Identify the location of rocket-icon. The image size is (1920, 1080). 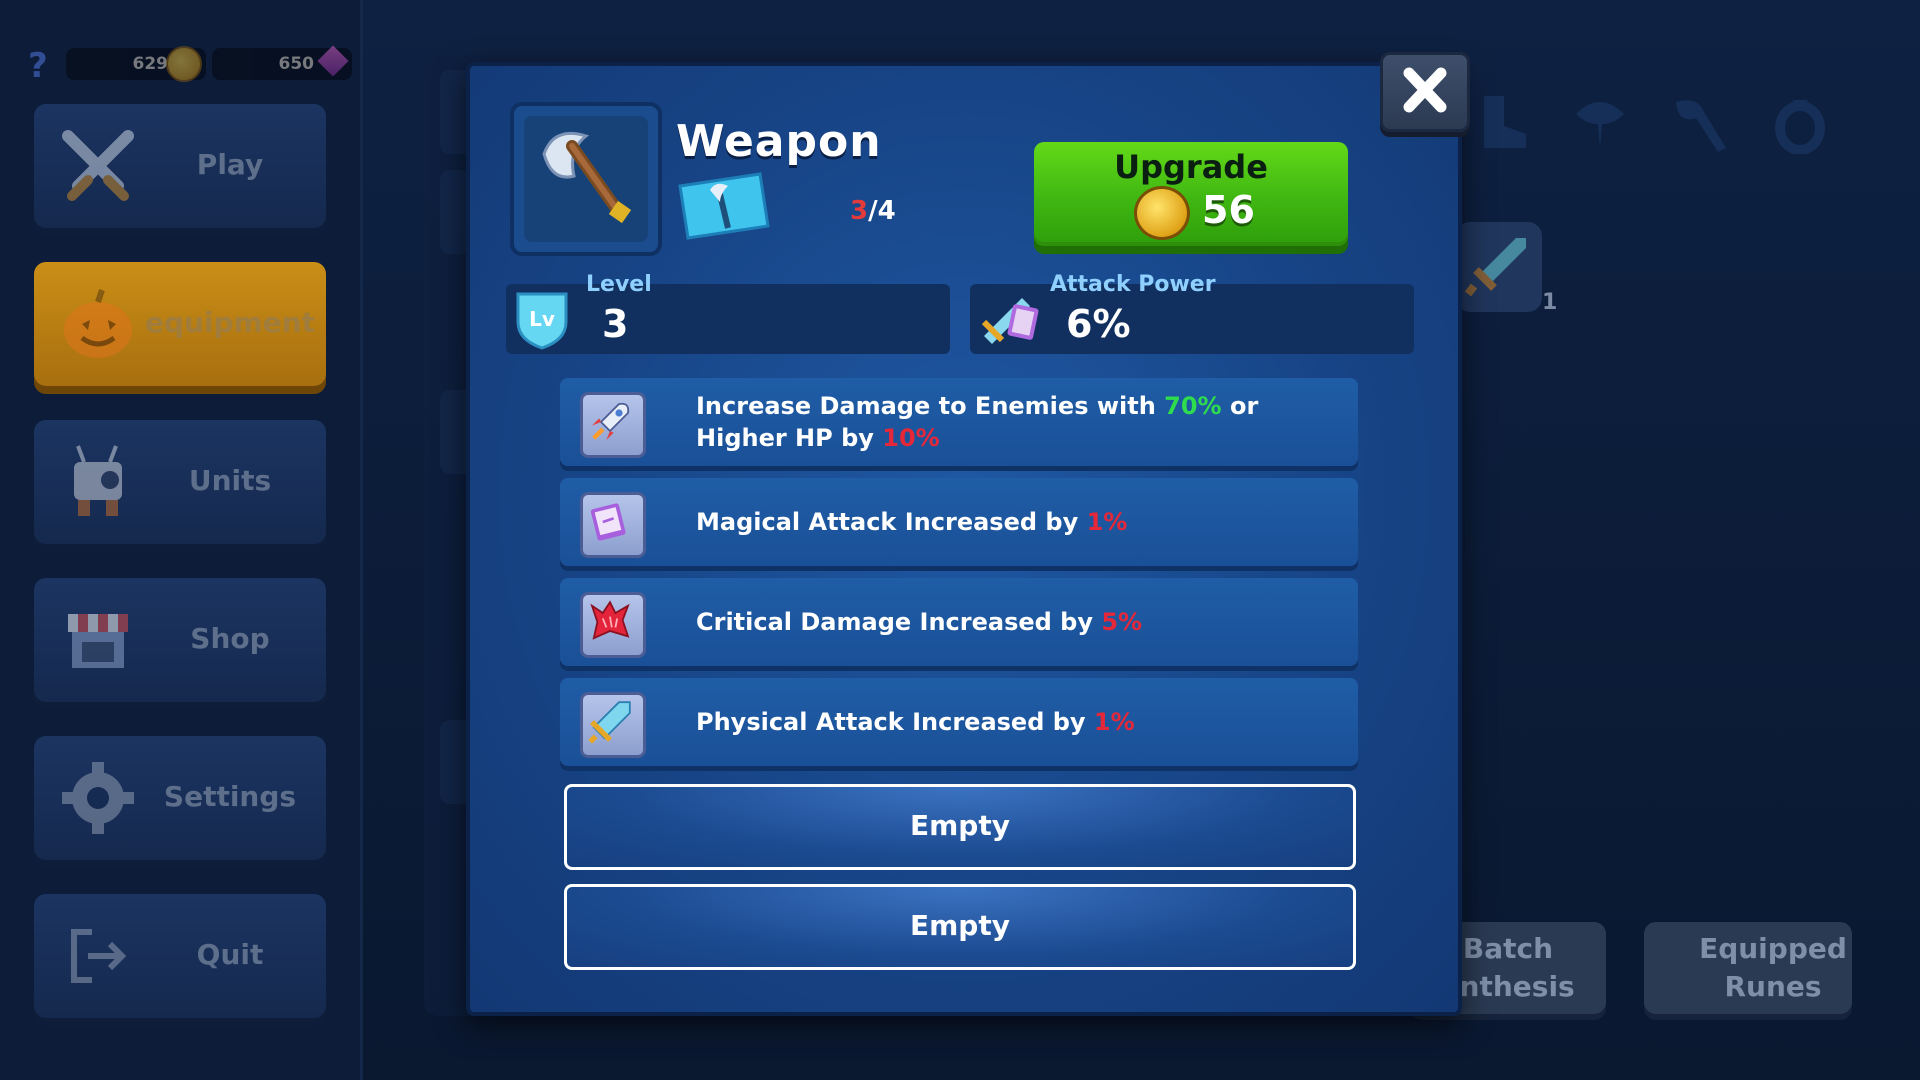
(611, 421).